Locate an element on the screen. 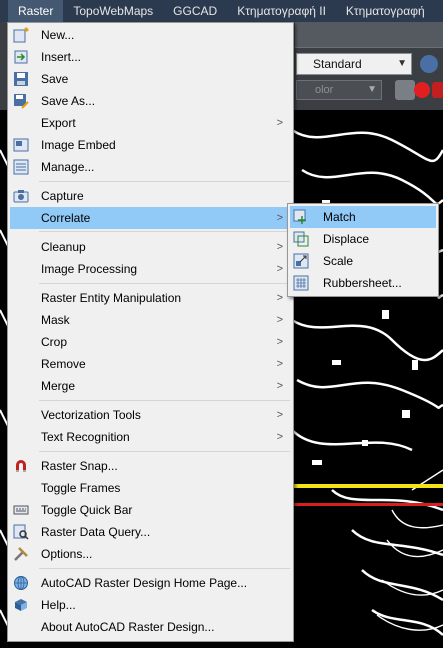  menu-item-remove: Remove > is located at coordinates (151, 364).